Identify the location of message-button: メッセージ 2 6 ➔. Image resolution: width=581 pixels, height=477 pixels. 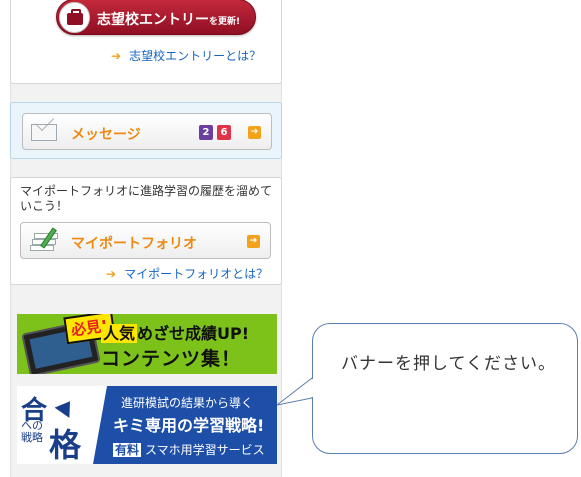
(147, 131).